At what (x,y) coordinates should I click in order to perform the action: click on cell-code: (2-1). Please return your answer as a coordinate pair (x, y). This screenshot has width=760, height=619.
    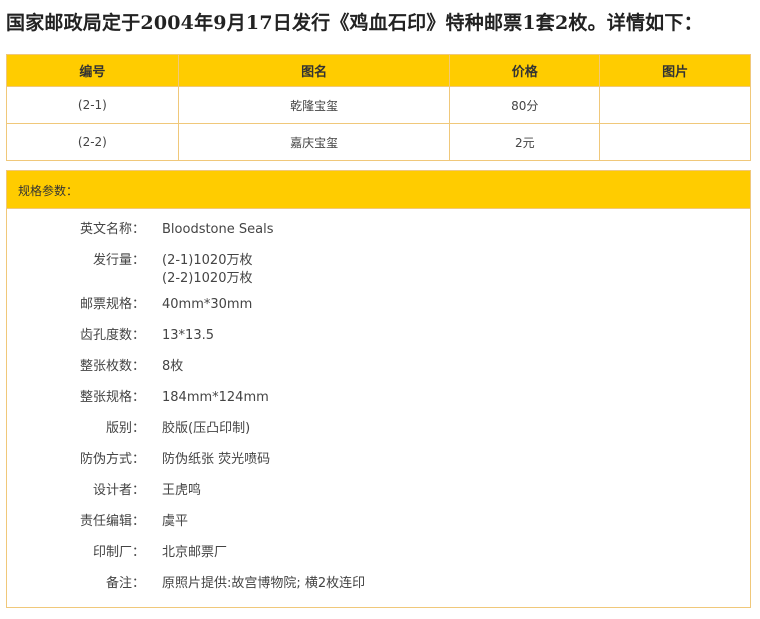
    Looking at the image, I should click on (92, 105).